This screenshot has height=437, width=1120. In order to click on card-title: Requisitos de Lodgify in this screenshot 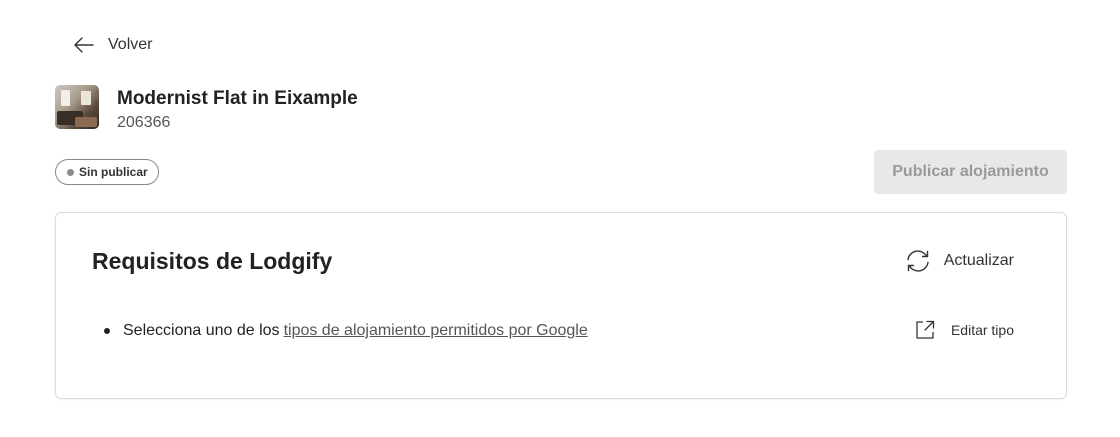, I will do `click(212, 261)`.